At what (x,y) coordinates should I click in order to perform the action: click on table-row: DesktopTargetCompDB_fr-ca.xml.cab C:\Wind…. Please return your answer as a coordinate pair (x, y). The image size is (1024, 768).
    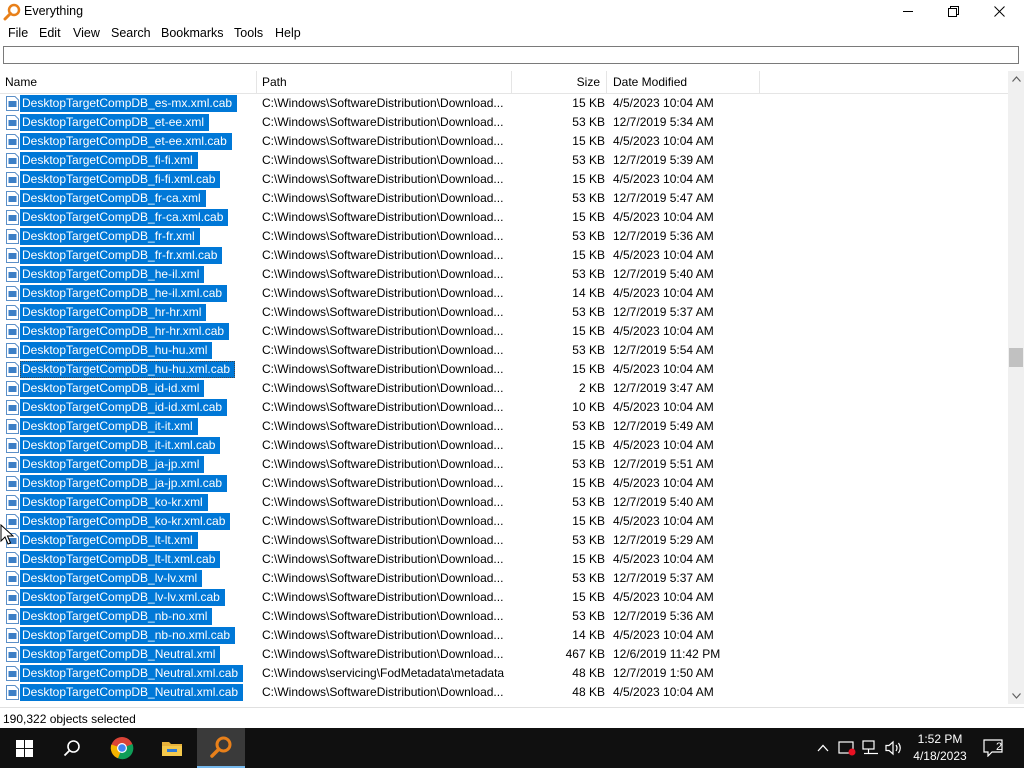
    Looking at the image, I should click on (504, 217).